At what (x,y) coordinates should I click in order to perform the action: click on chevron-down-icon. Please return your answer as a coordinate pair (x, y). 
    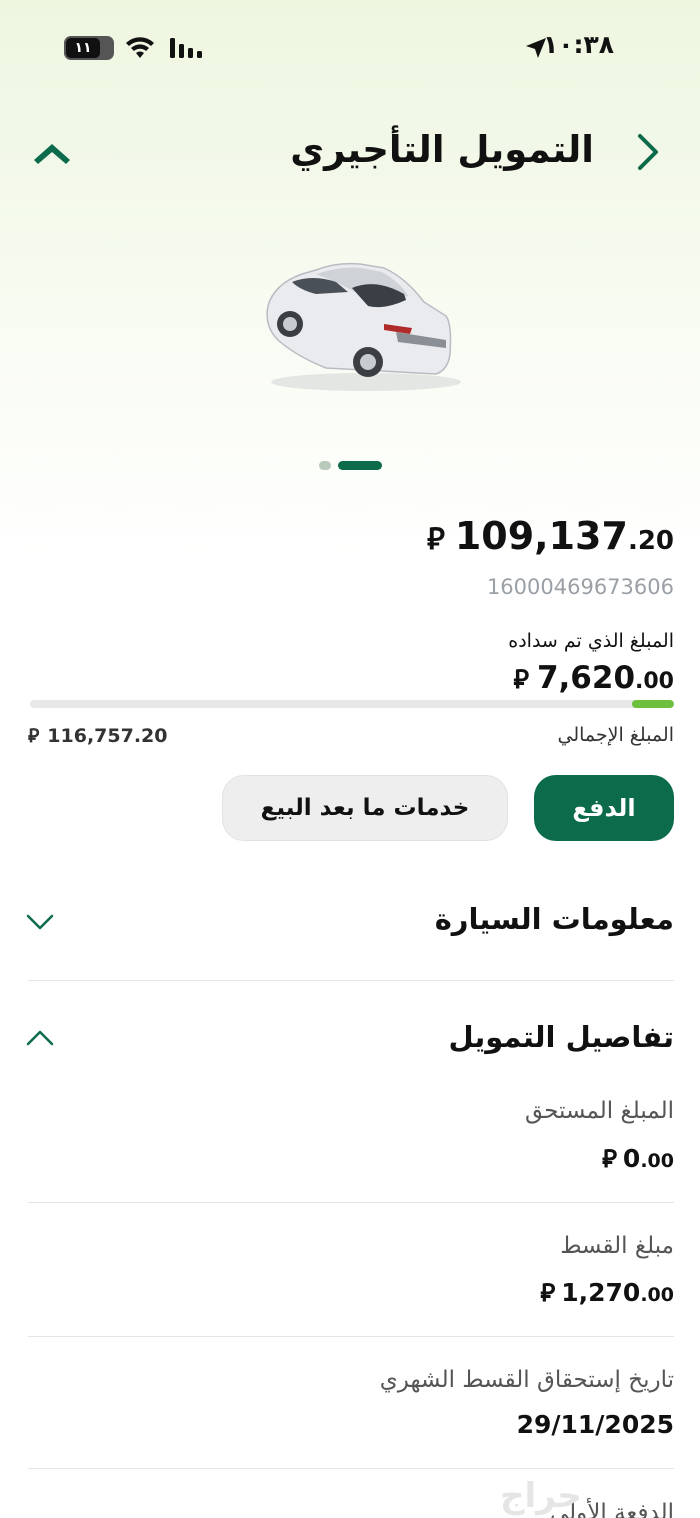
    Looking at the image, I should click on (40, 922).